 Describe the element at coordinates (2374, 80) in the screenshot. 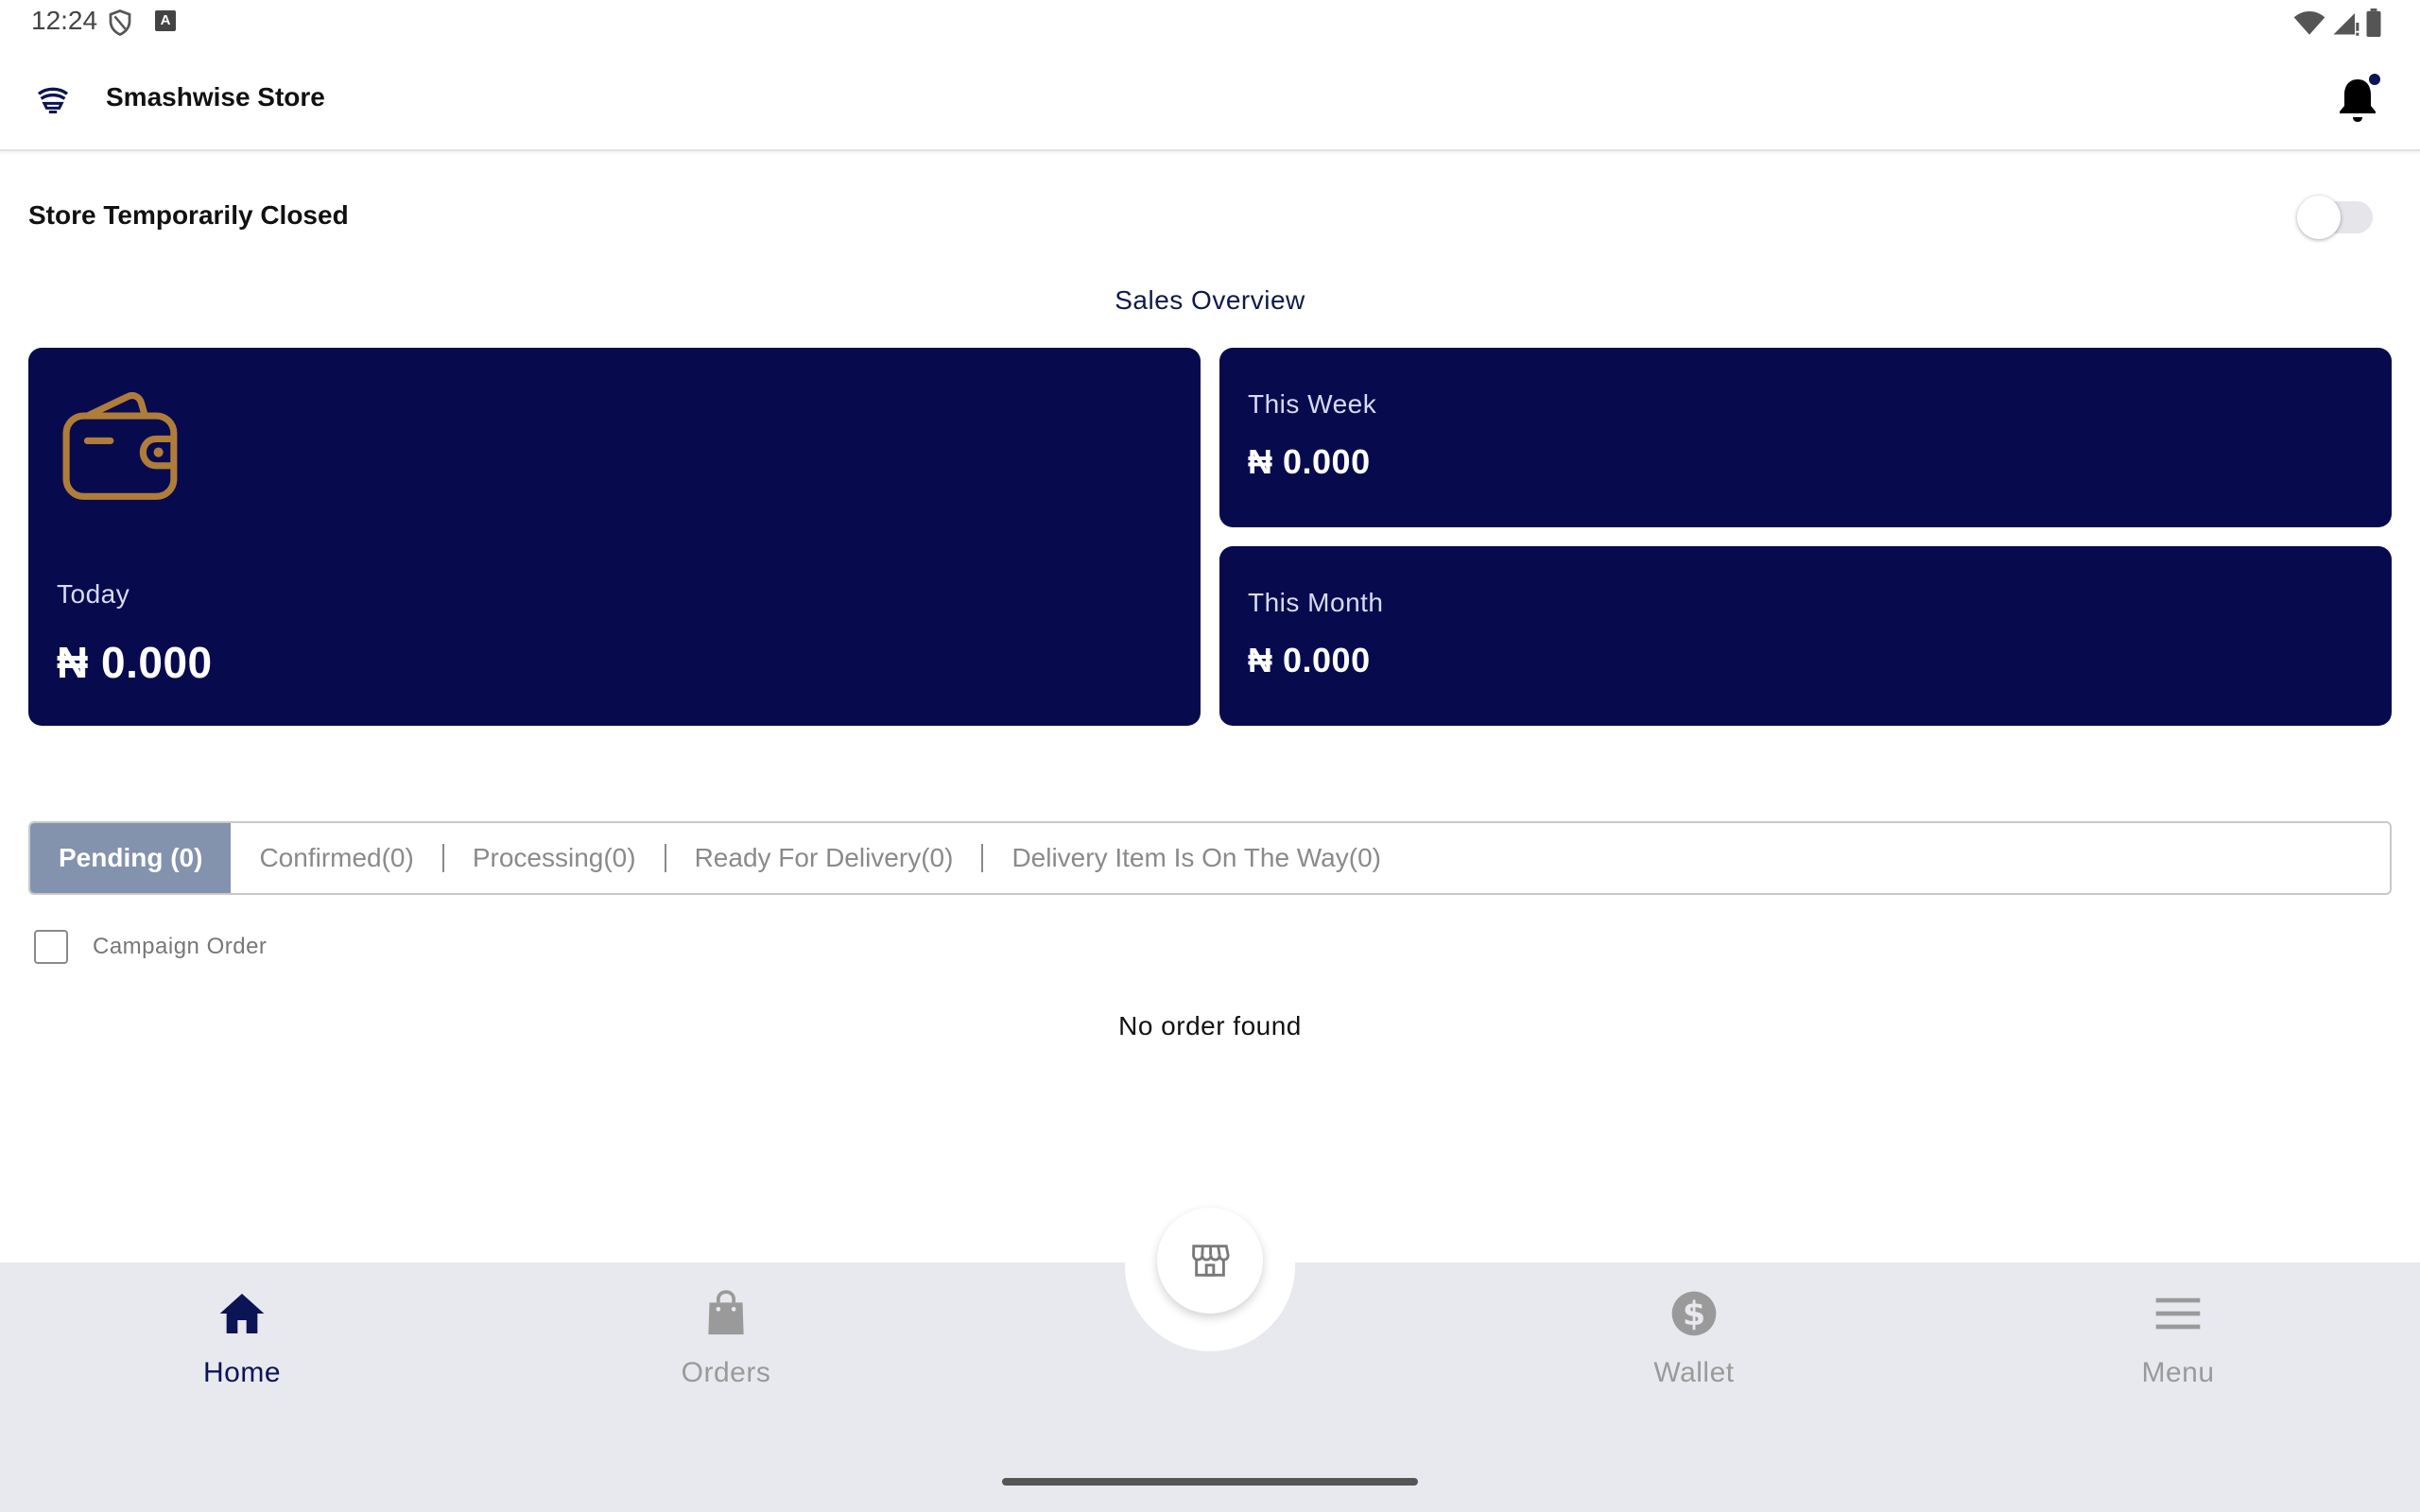

I see `notification-dot` at that location.